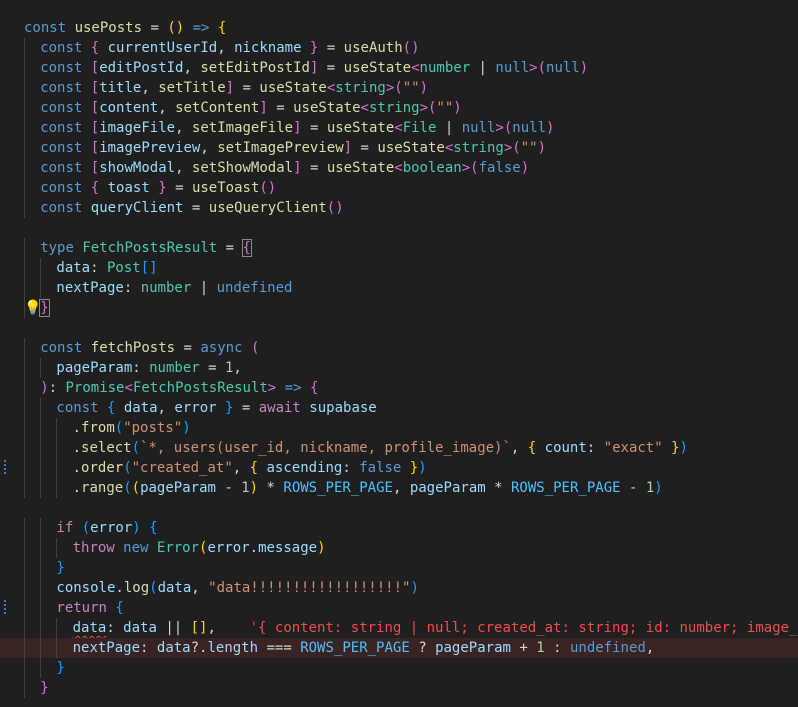 This screenshot has width=798, height=707. I want to click on code-line: return {, so click(399, 608).